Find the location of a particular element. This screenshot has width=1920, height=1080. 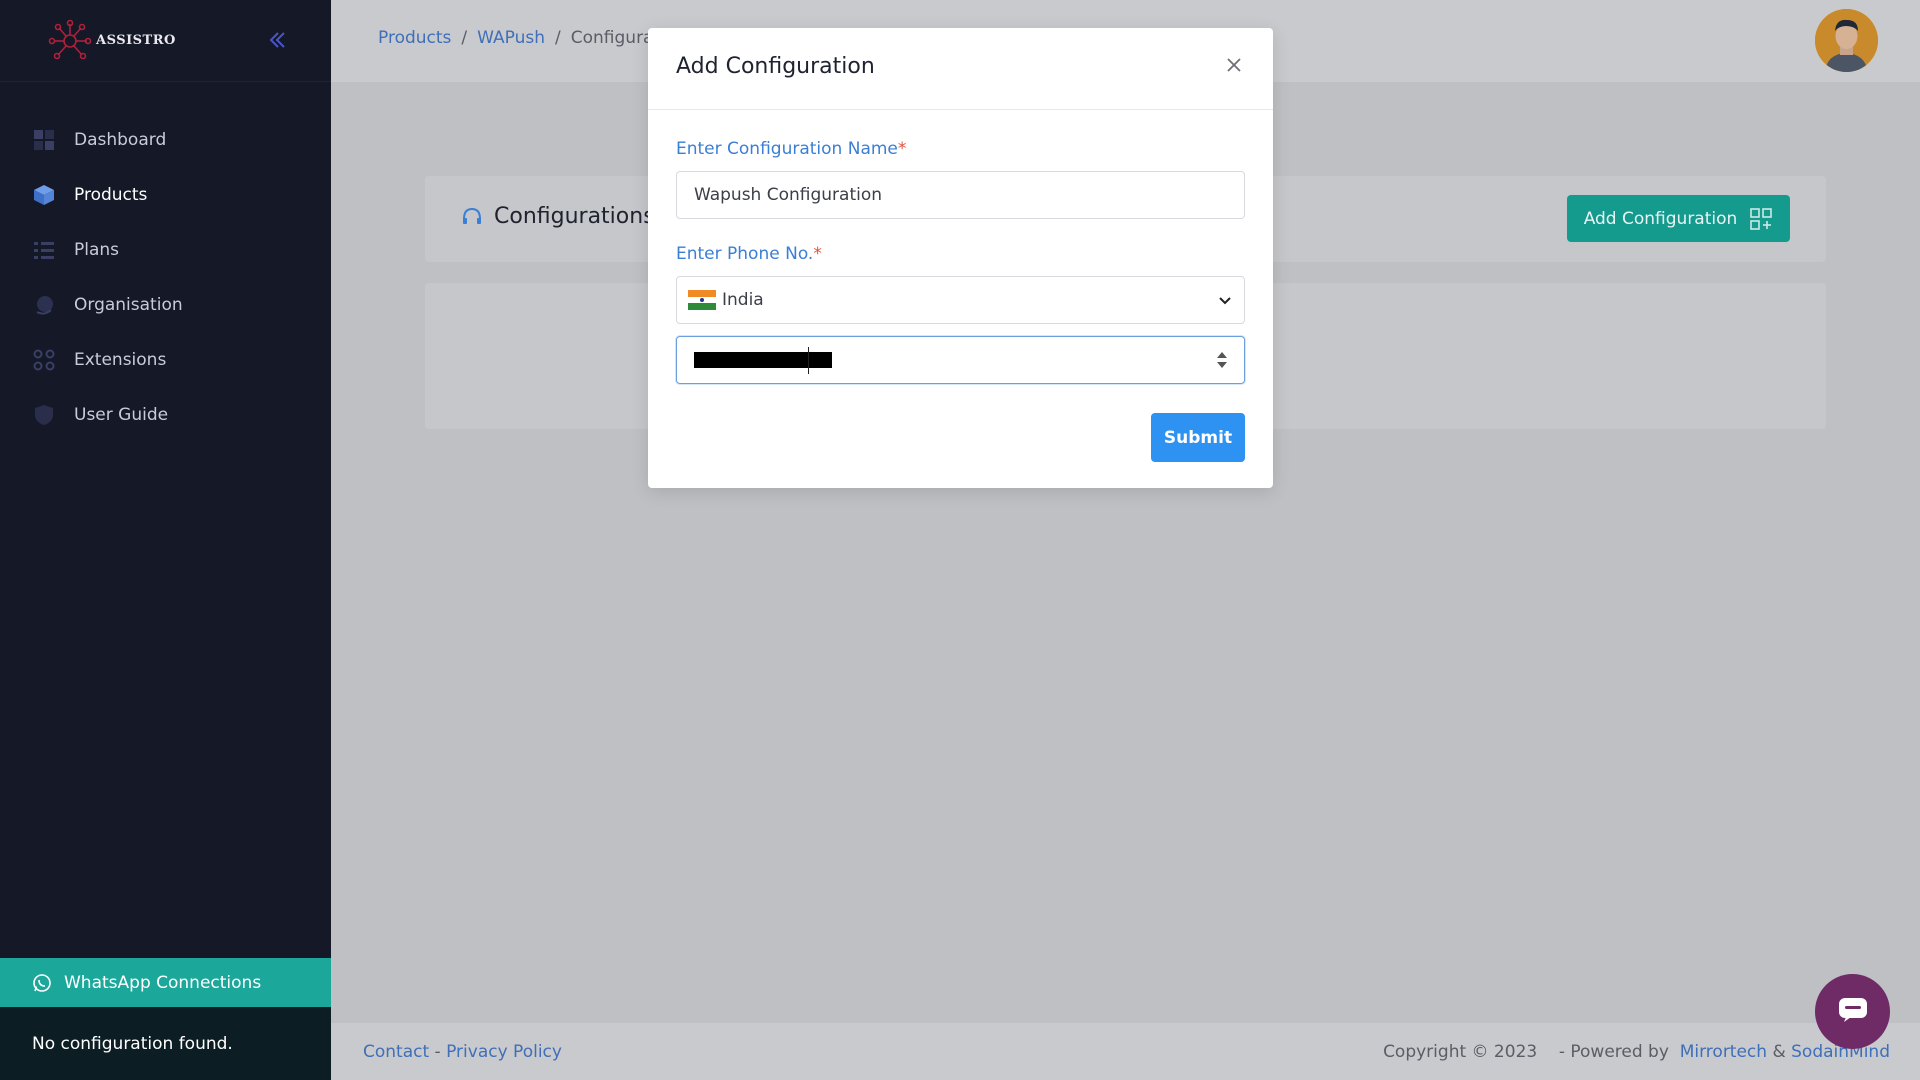

footer-ampersand: & is located at coordinates (1779, 1052).